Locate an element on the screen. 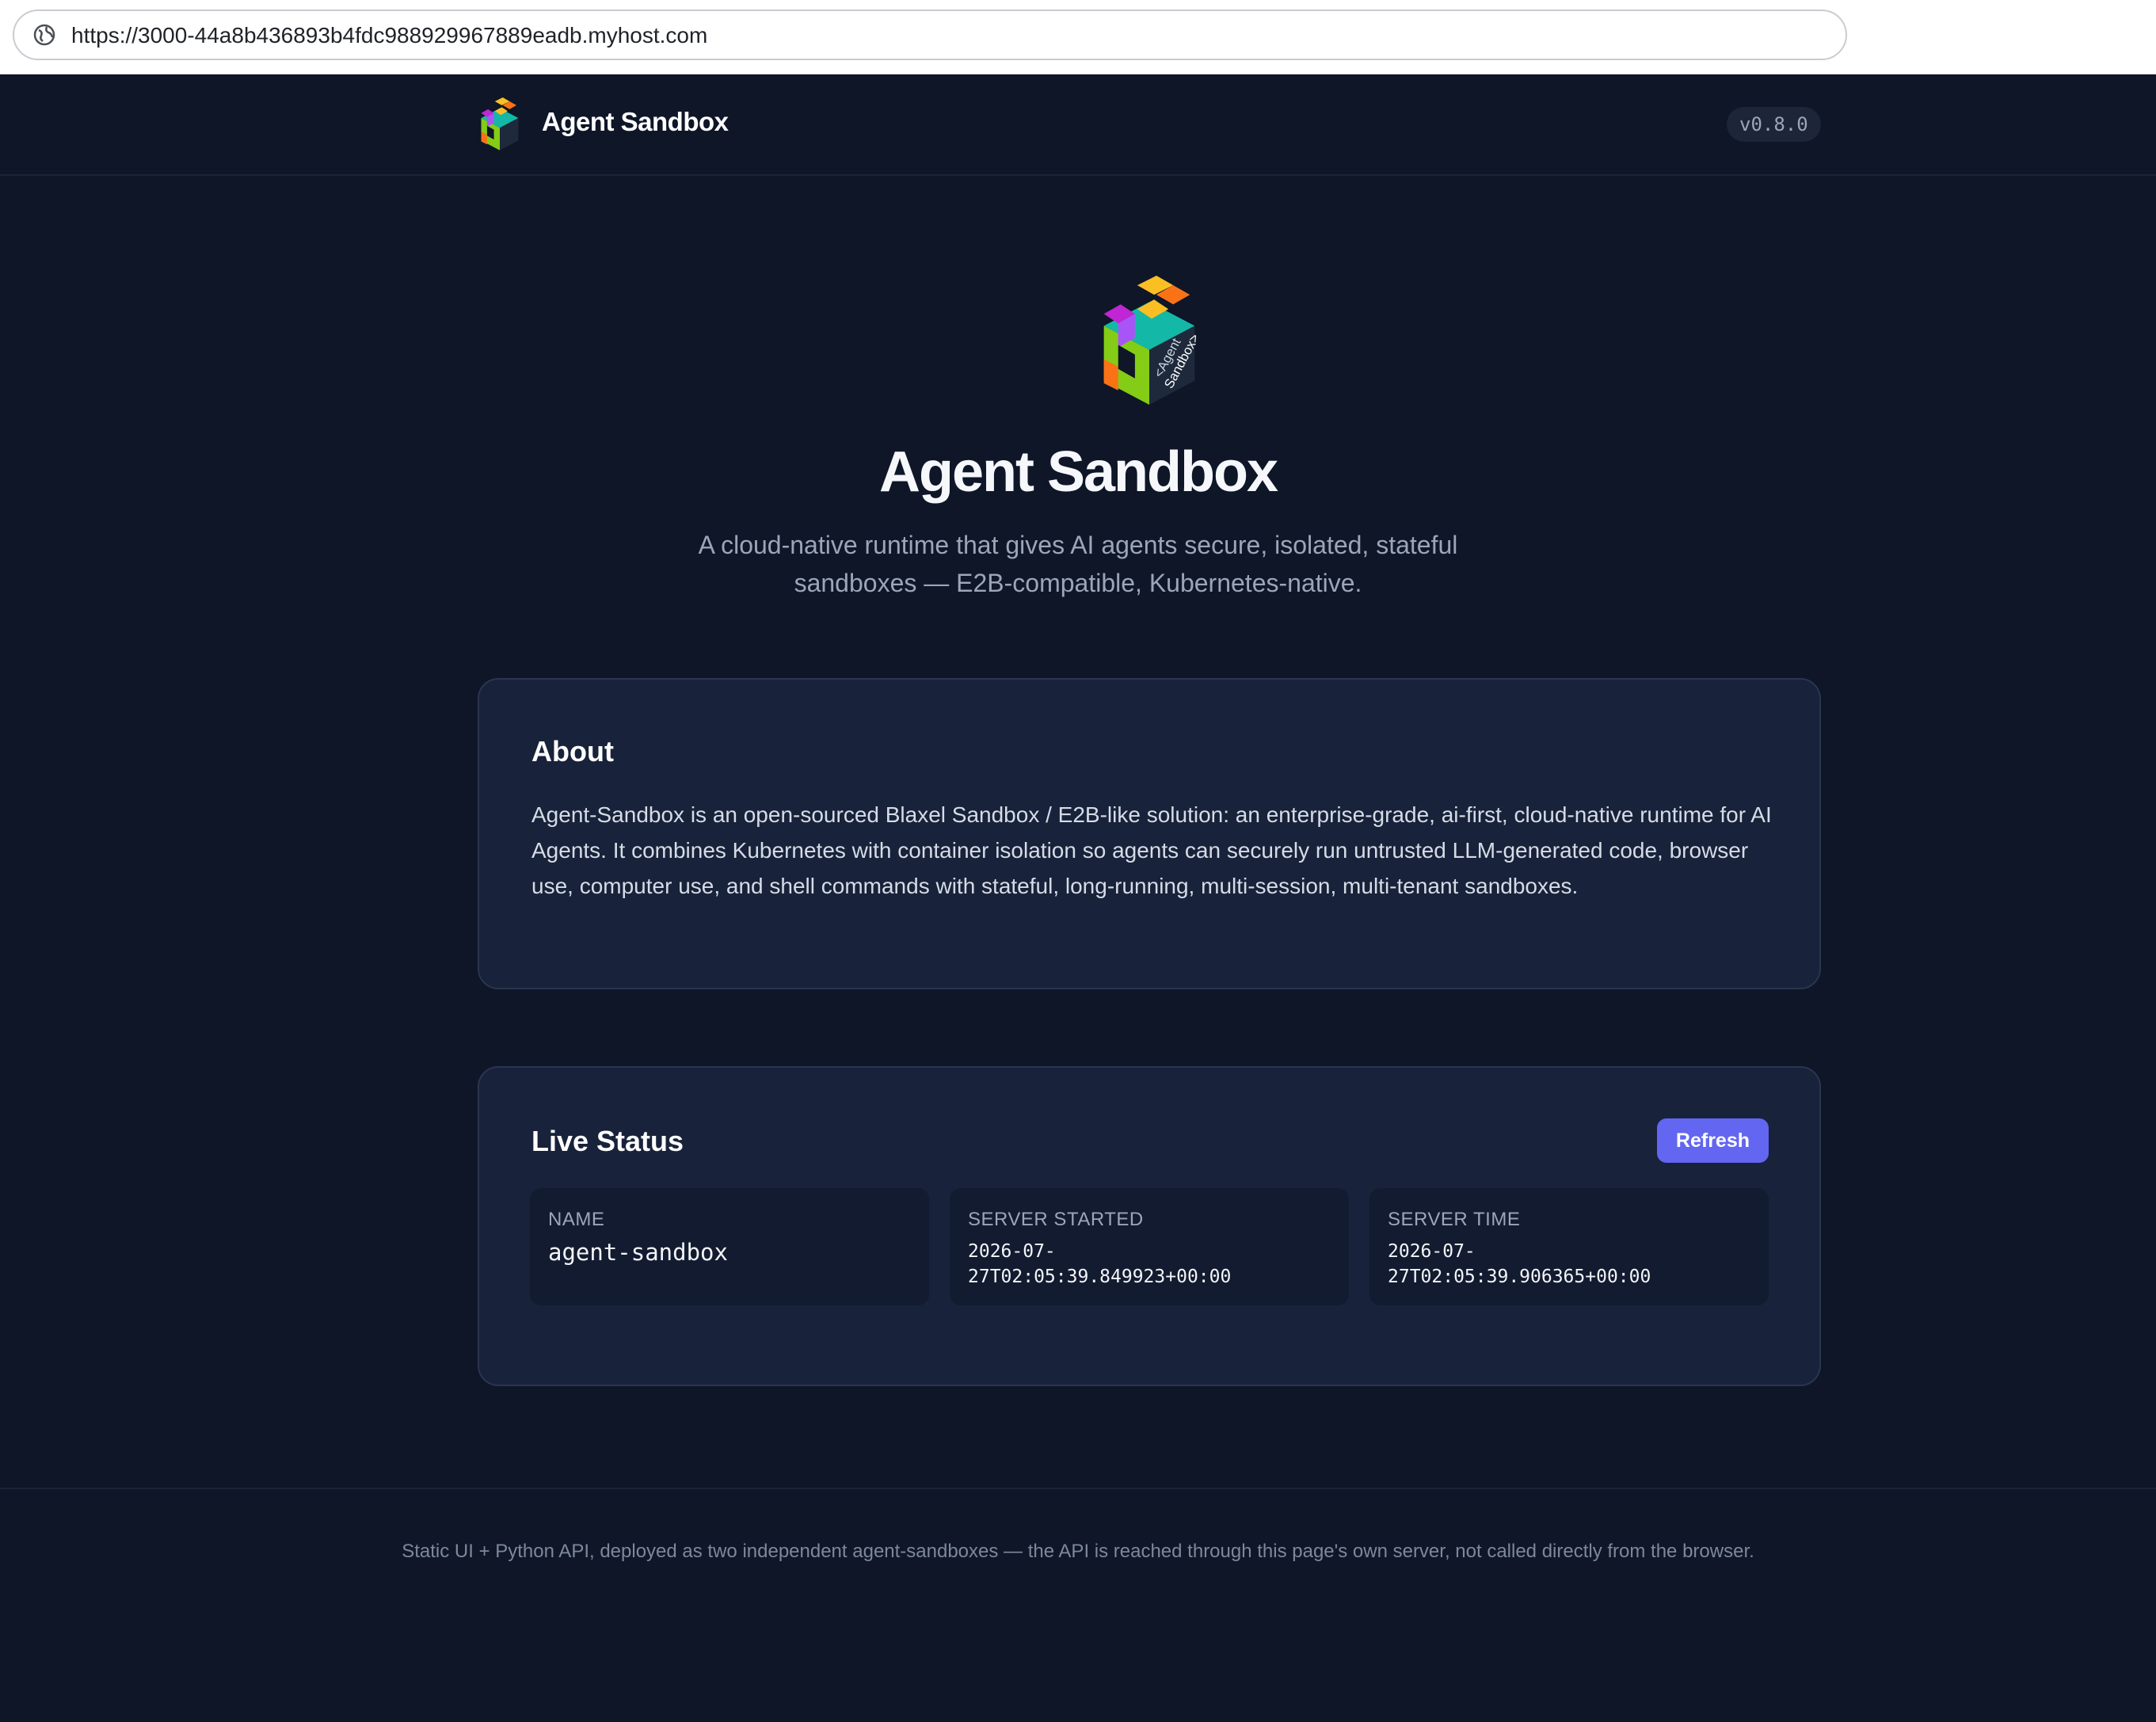  stat-value-server-started: 2026-07- 27T02:05:39.849923+00:00 is located at coordinates (1100, 1264).